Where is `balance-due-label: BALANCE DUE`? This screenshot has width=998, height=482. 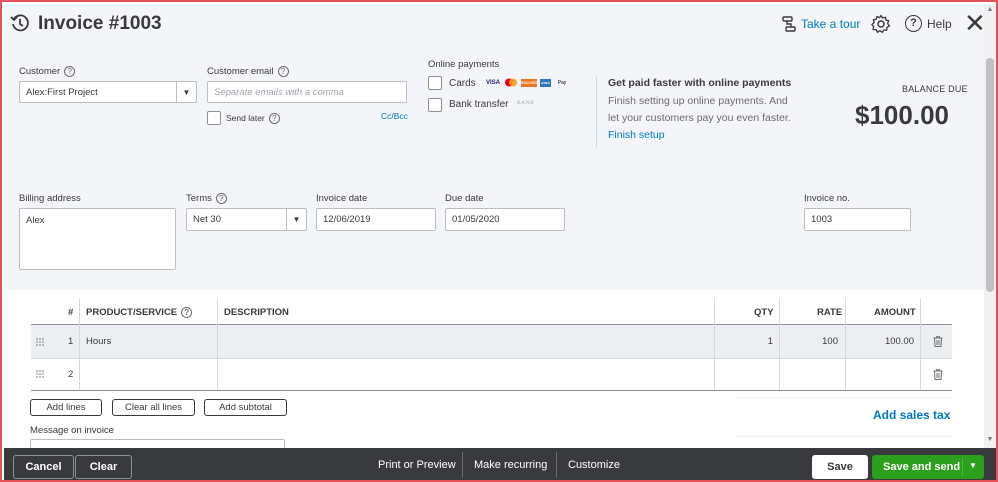
balance-due-label: BALANCE DUE is located at coordinates (935, 89).